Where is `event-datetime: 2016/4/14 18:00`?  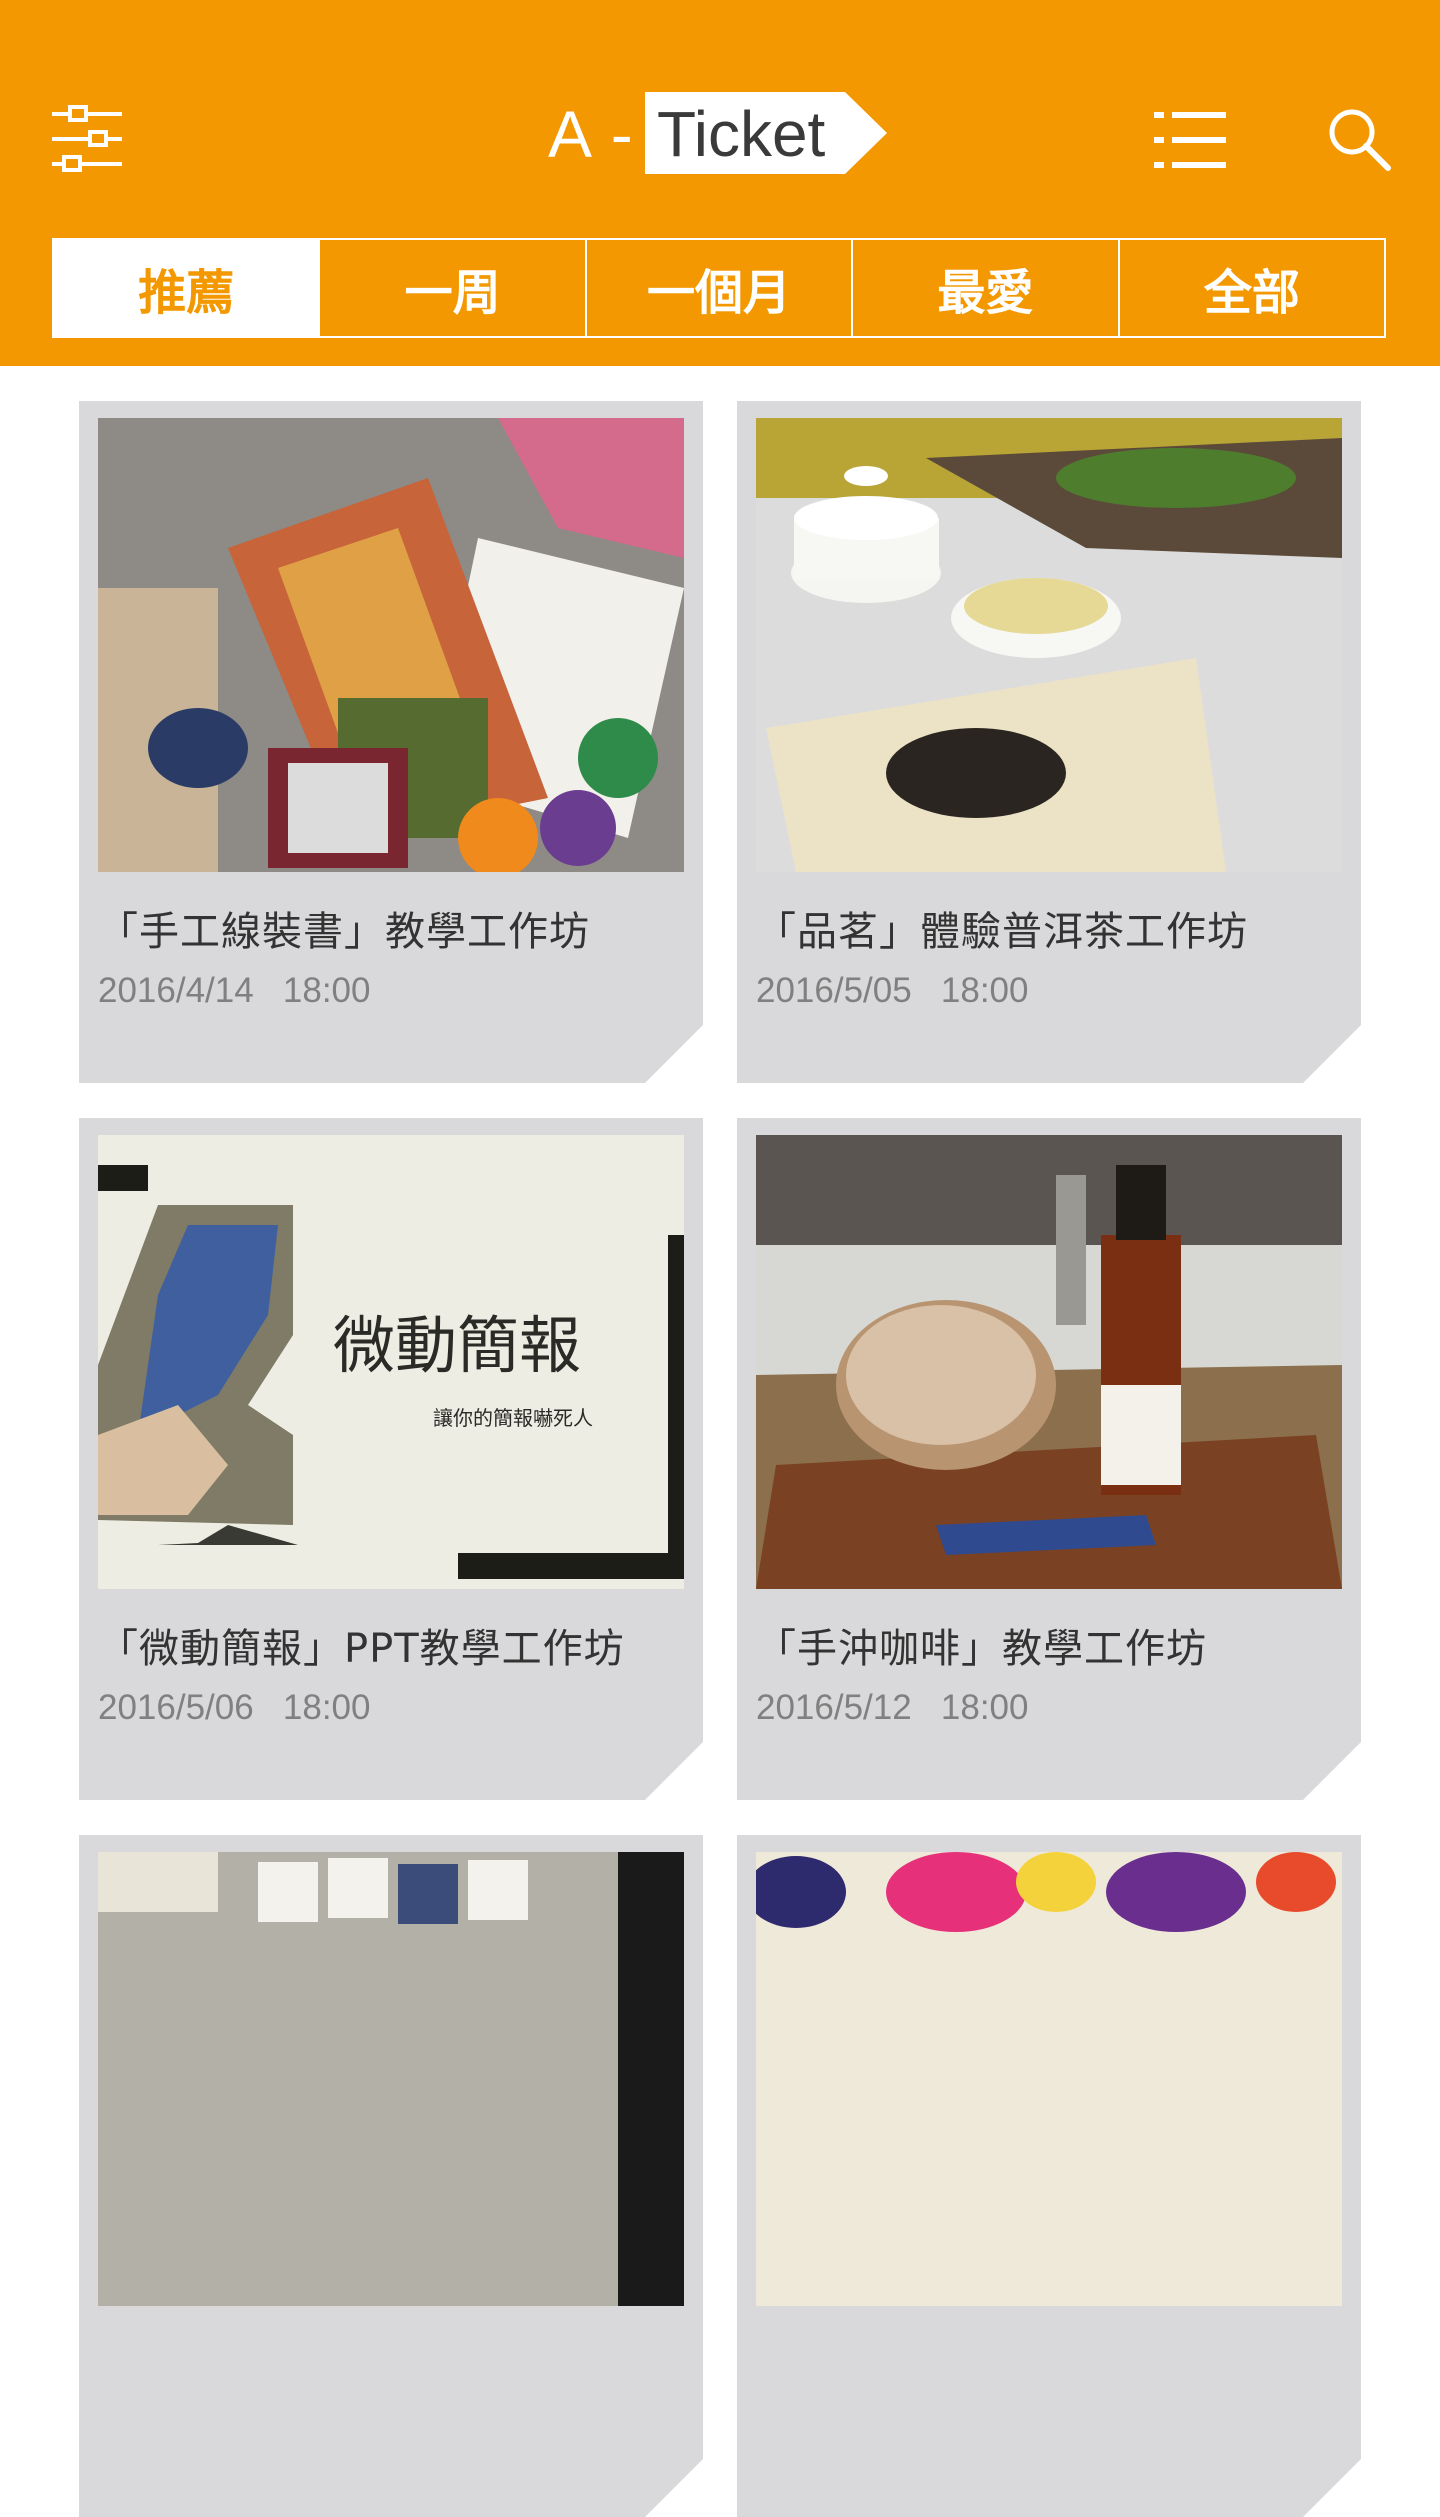
event-datetime: 2016/4/14 18:00 is located at coordinates (234, 991).